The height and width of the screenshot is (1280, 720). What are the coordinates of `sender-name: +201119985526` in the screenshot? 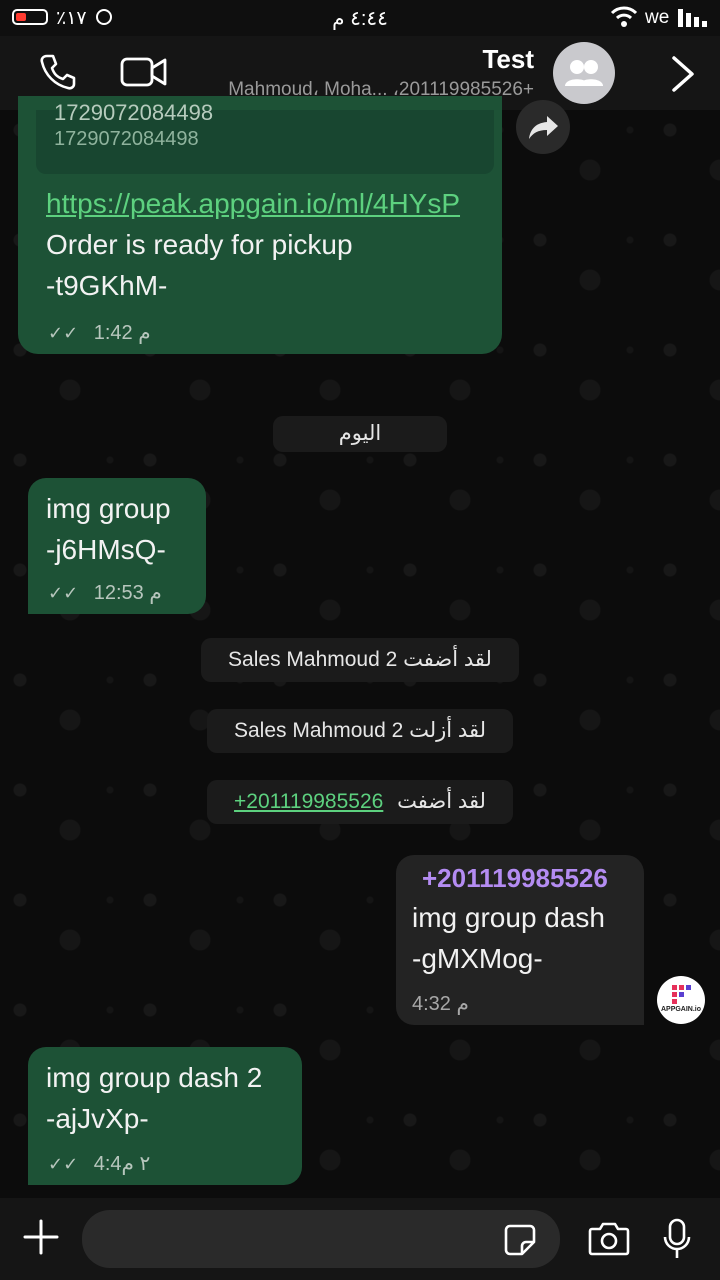 It's located at (515, 878).